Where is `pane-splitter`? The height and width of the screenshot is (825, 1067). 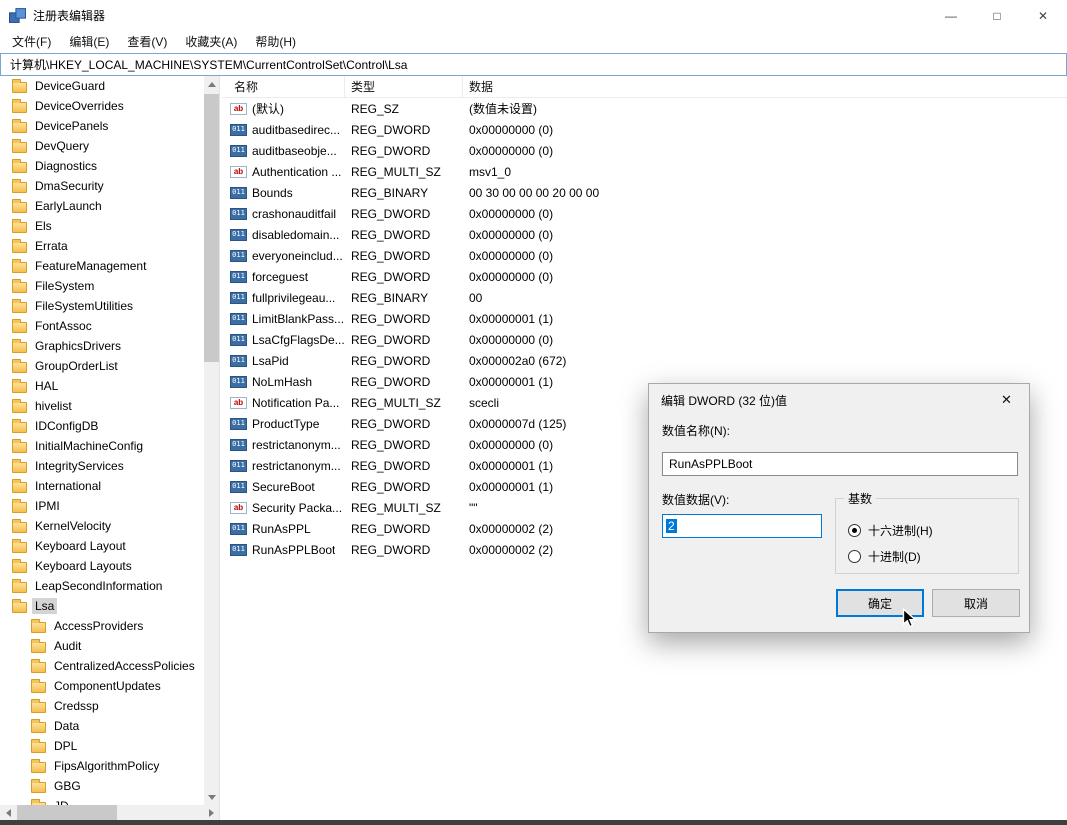
pane-splitter is located at coordinates (219, 448).